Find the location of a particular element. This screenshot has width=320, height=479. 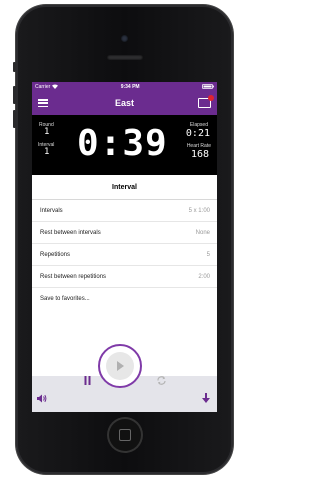

status-bar: Carrier 9:34 PM is located at coordinates (124, 86).